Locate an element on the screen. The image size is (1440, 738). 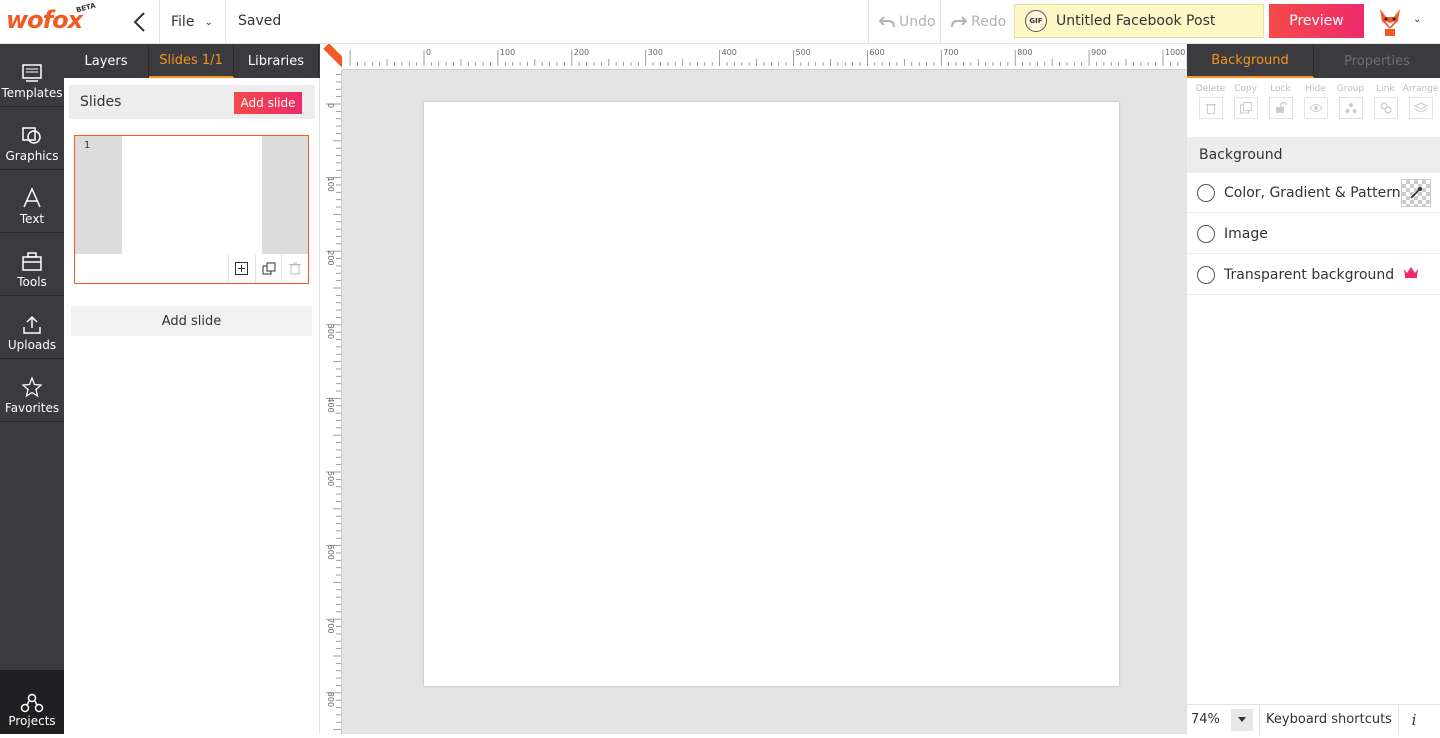
duplicate-slide-button is located at coordinates (268, 268).